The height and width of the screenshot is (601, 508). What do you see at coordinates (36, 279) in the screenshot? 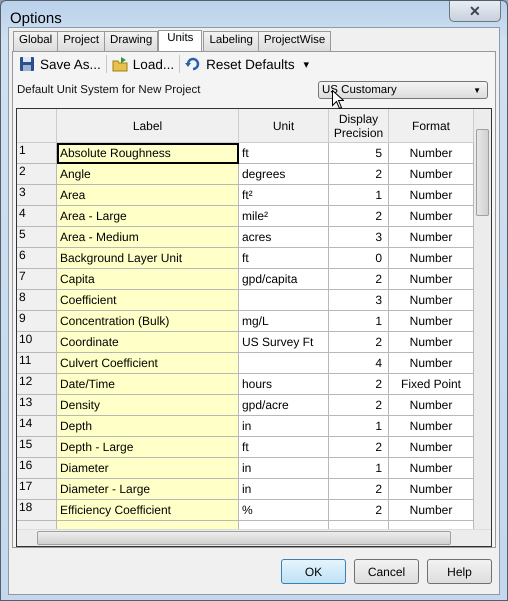
I see `row-number: 7` at bounding box center [36, 279].